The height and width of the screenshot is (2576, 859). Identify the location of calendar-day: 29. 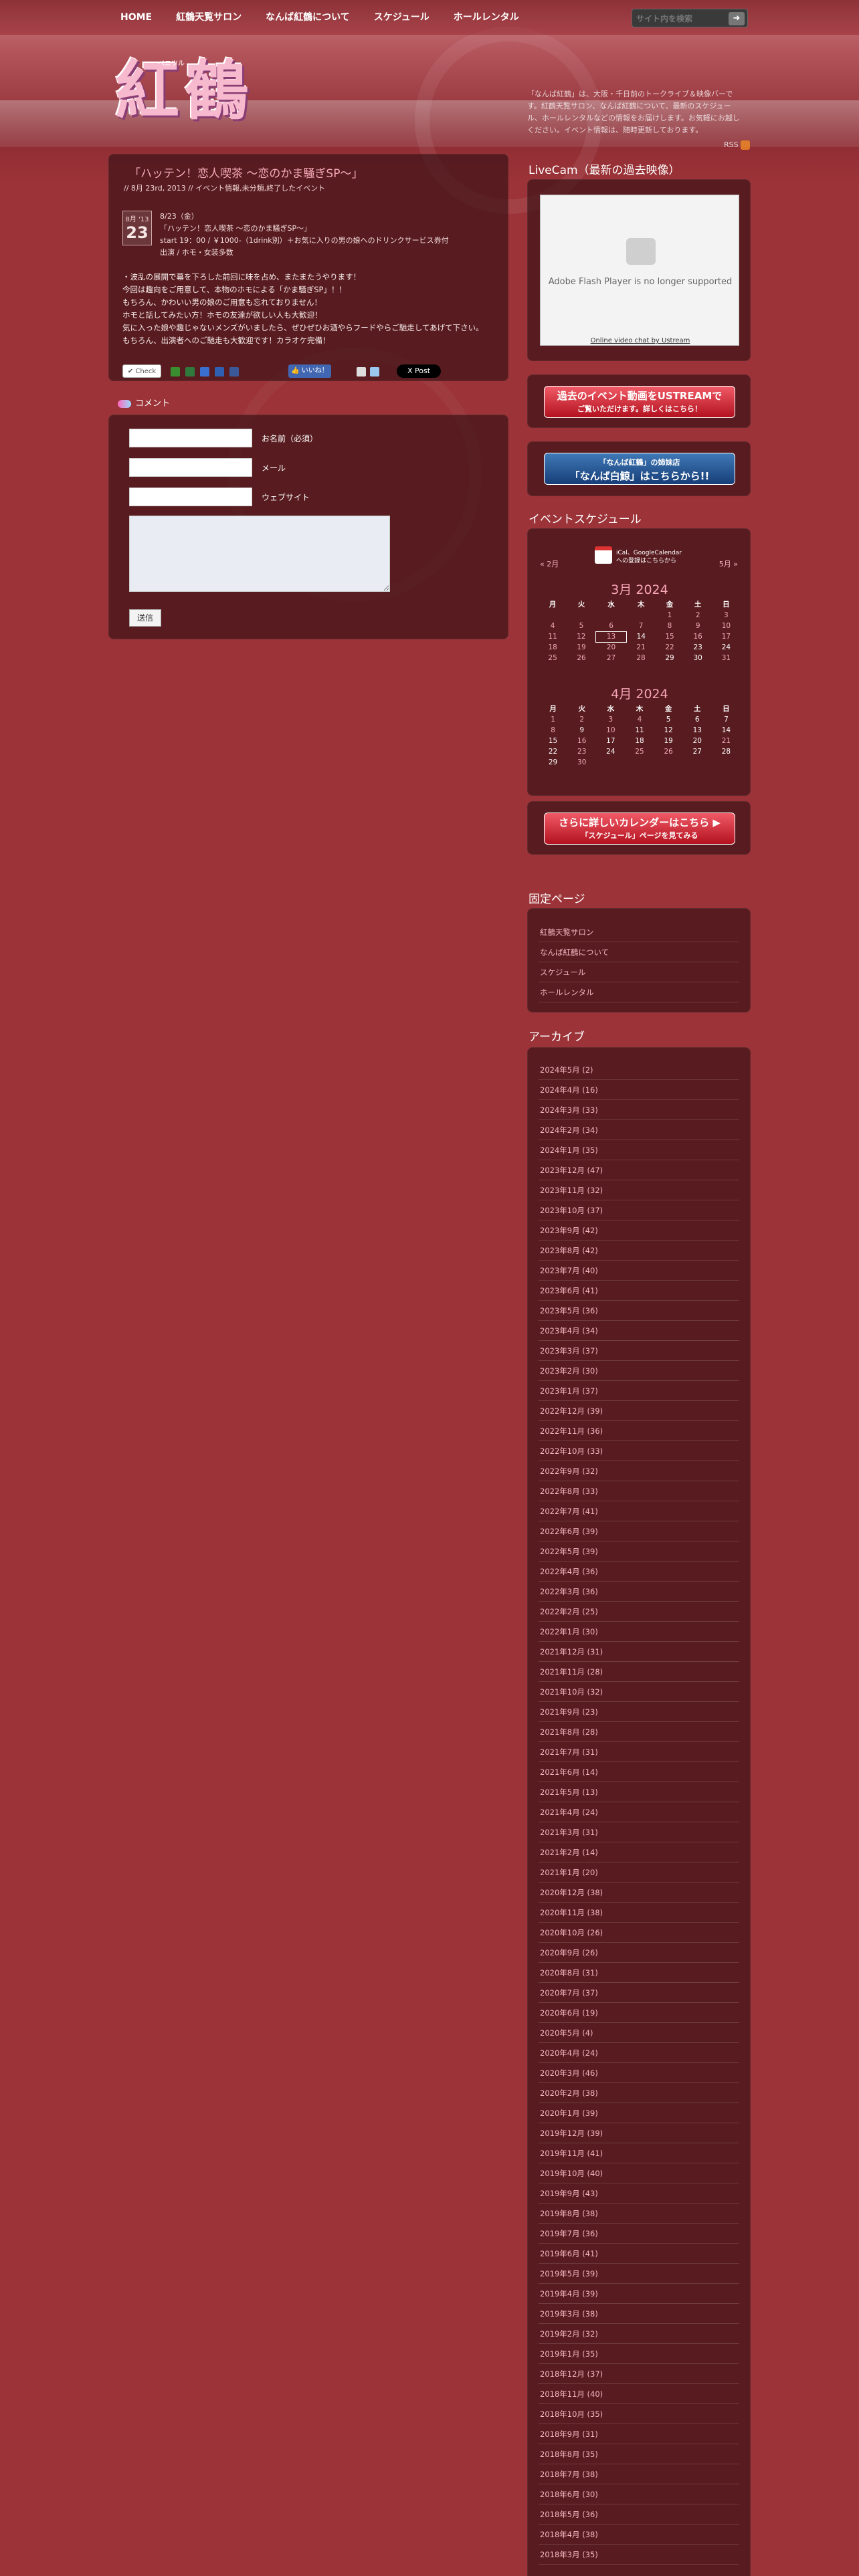
(670, 658).